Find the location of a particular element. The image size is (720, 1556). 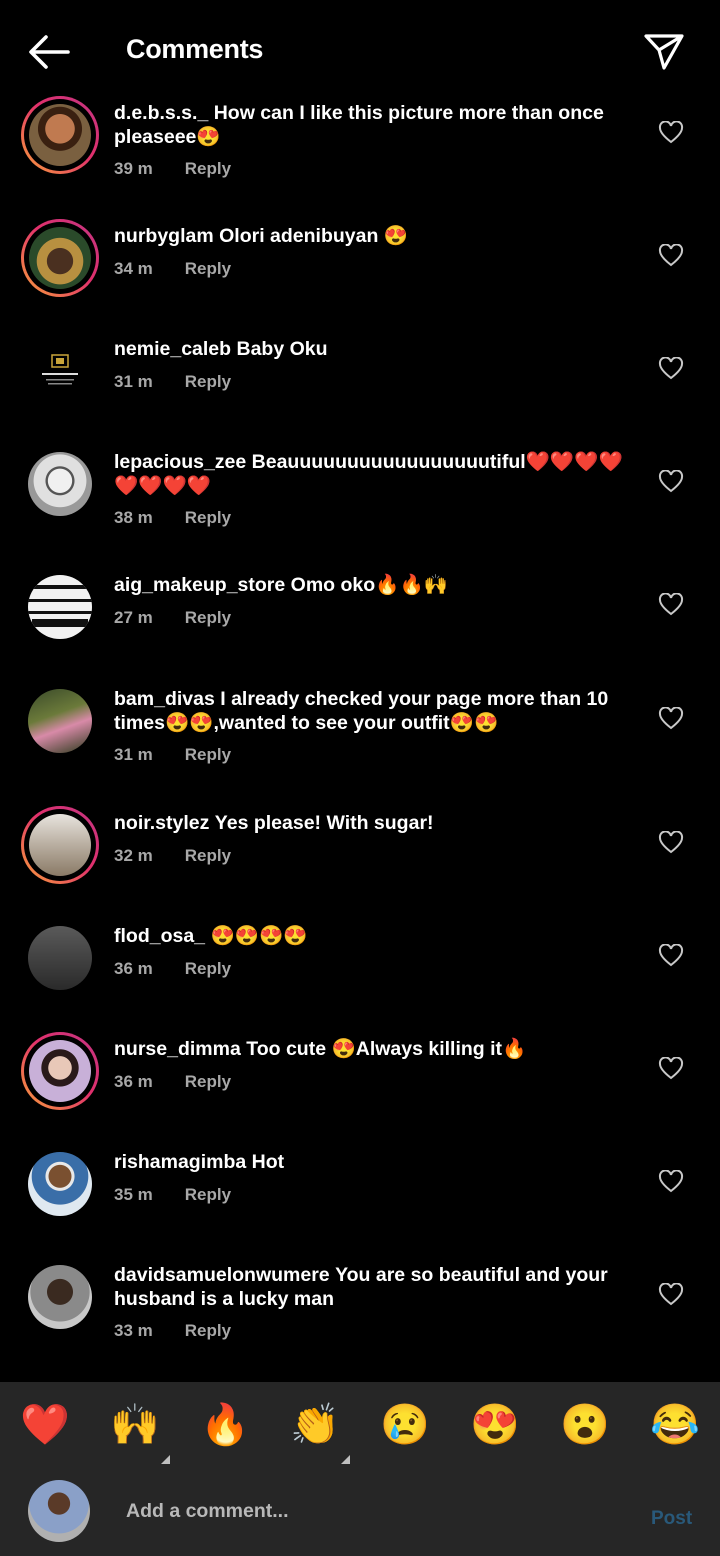

emoji-raising-hands: 🙌 is located at coordinates (135, 1425).